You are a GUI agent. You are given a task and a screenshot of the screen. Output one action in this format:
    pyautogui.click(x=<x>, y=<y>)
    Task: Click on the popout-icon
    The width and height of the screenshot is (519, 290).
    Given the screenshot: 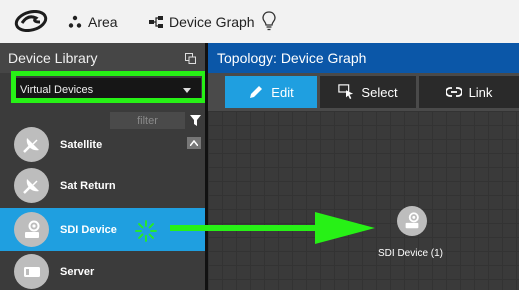 What is the action you would take?
    pyautogui.click(x=190, y=58)
    